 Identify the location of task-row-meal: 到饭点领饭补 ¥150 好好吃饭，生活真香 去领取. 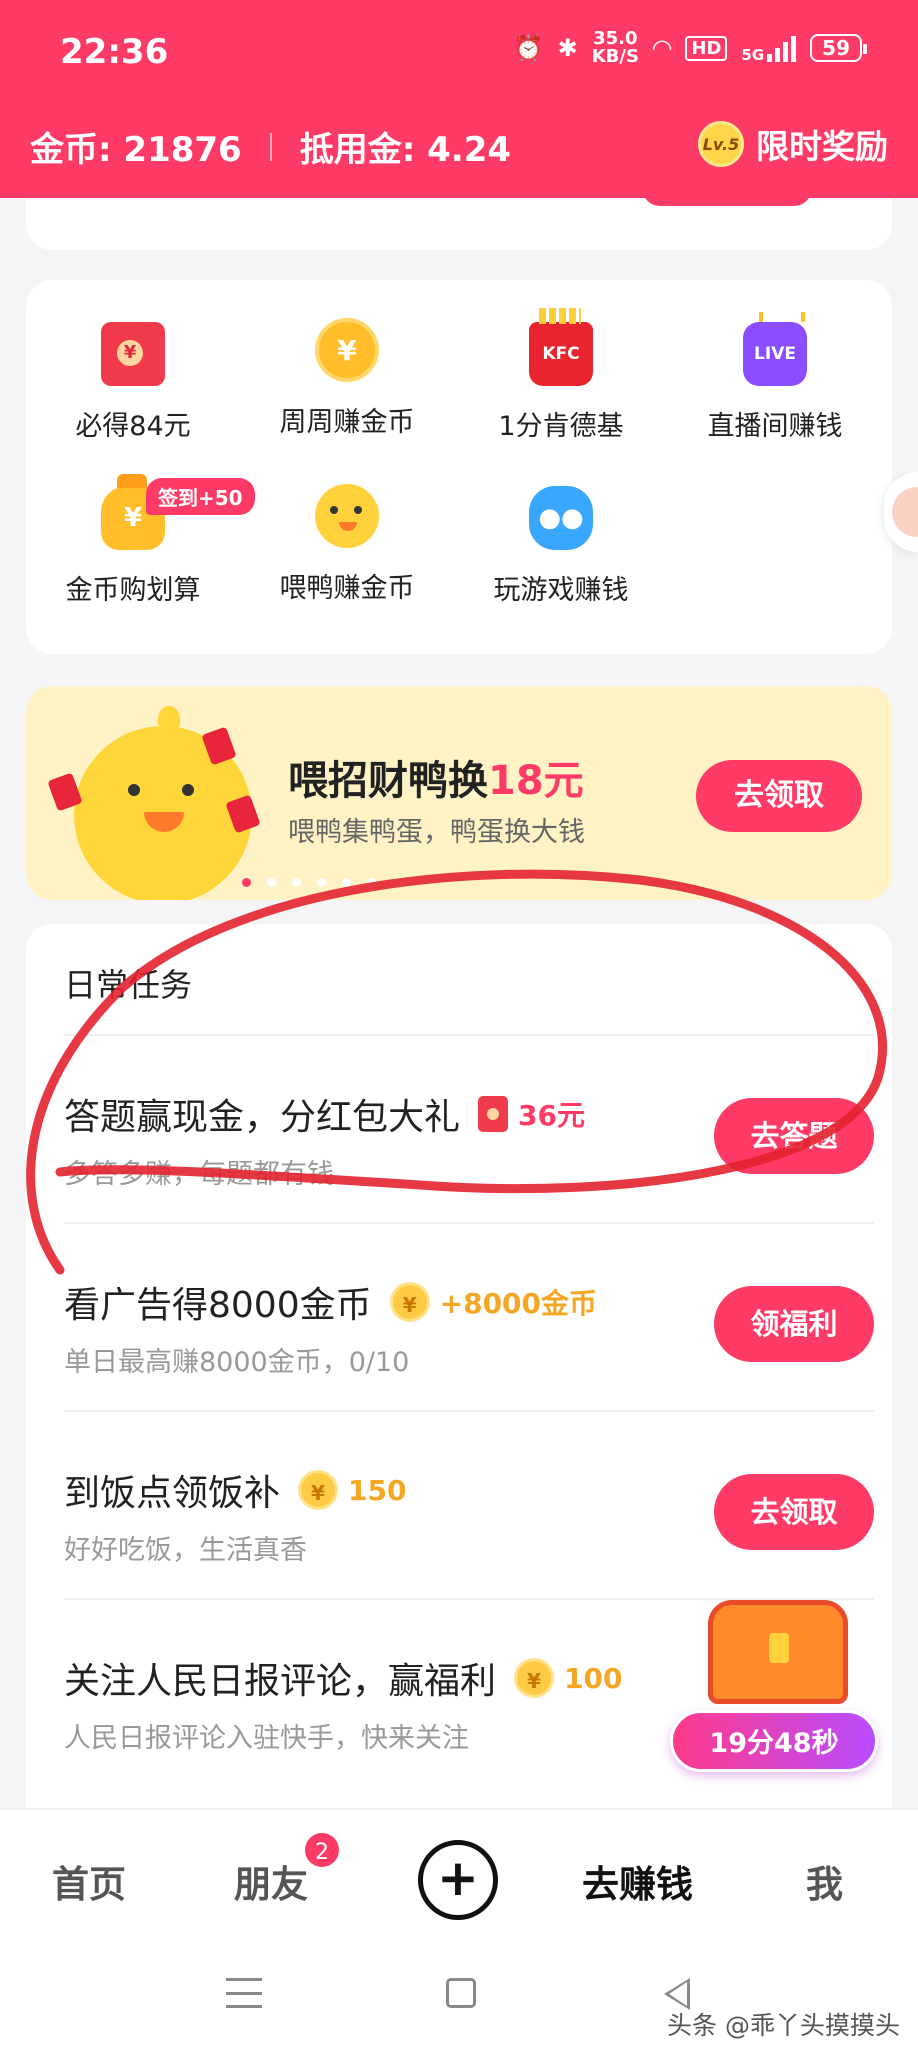
(469, 1504).